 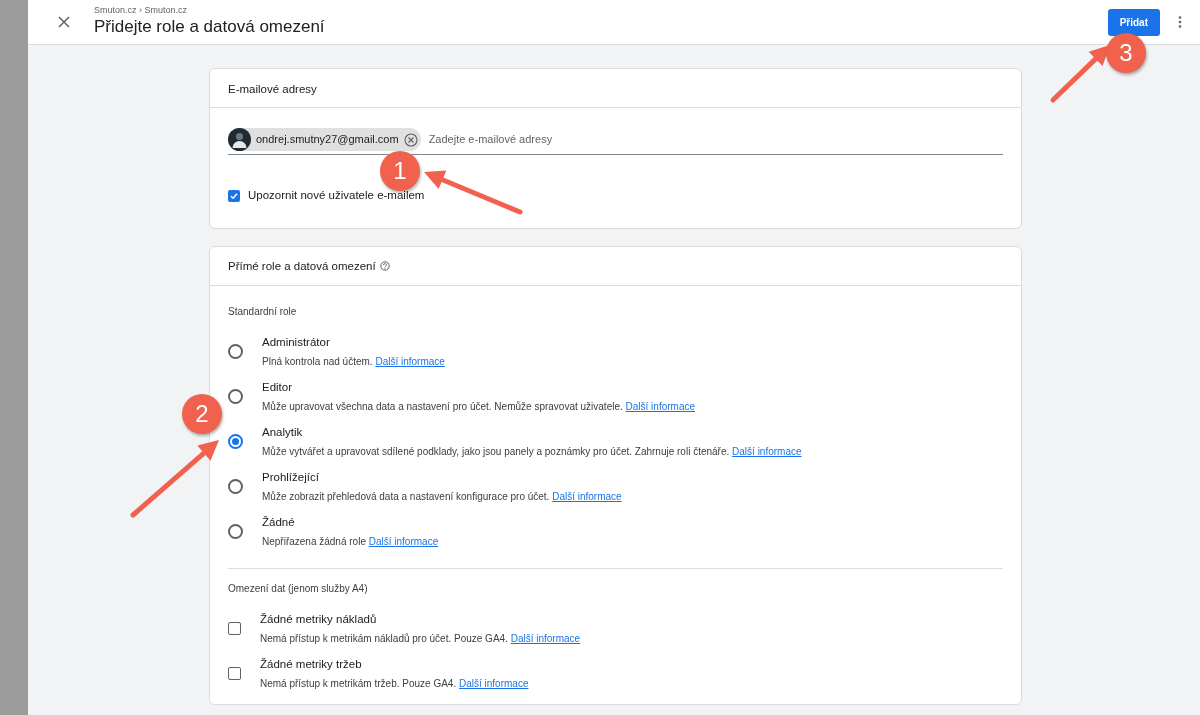 I want to click on breadcrumb: Smuton.cz › Smuton.cz, so click(x=141, y=11).